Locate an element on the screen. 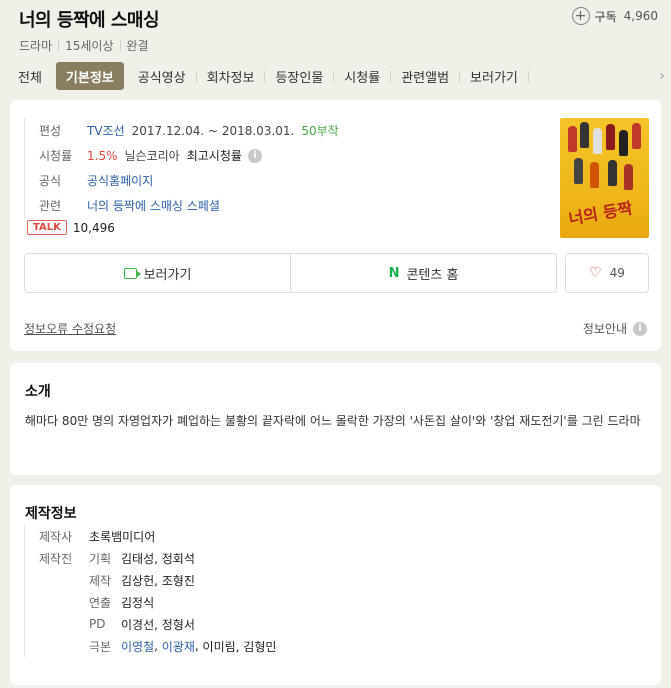  production-row-writers: 극본 이영철 , 이광재 , 이미림, 김형민 is located at coordinates (157, 646).